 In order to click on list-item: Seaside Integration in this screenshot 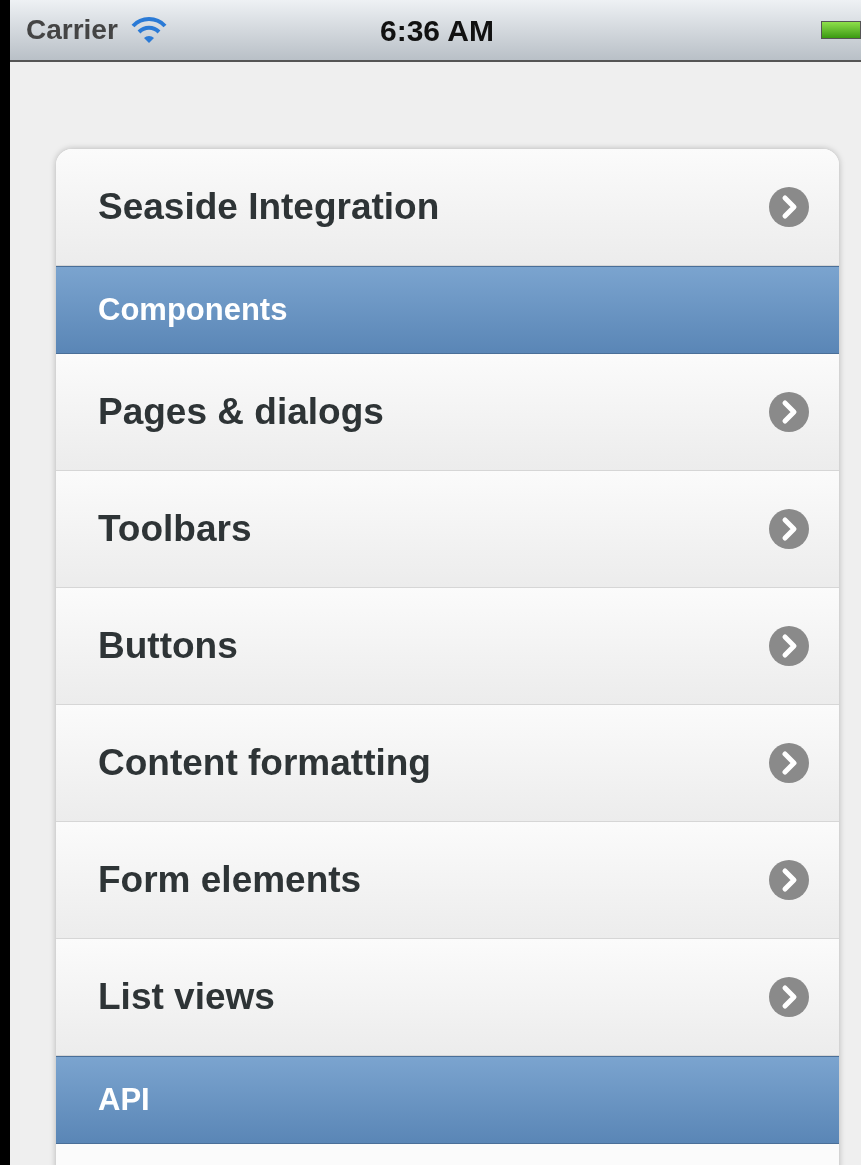, I will do `click(447, 207)`.